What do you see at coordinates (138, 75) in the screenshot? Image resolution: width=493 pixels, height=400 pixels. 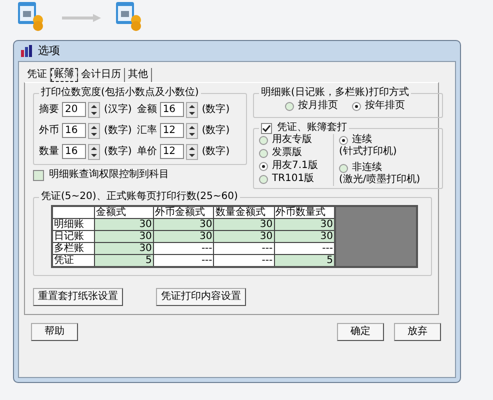 I see `tab: 其他` at bounding box center [138, 75].